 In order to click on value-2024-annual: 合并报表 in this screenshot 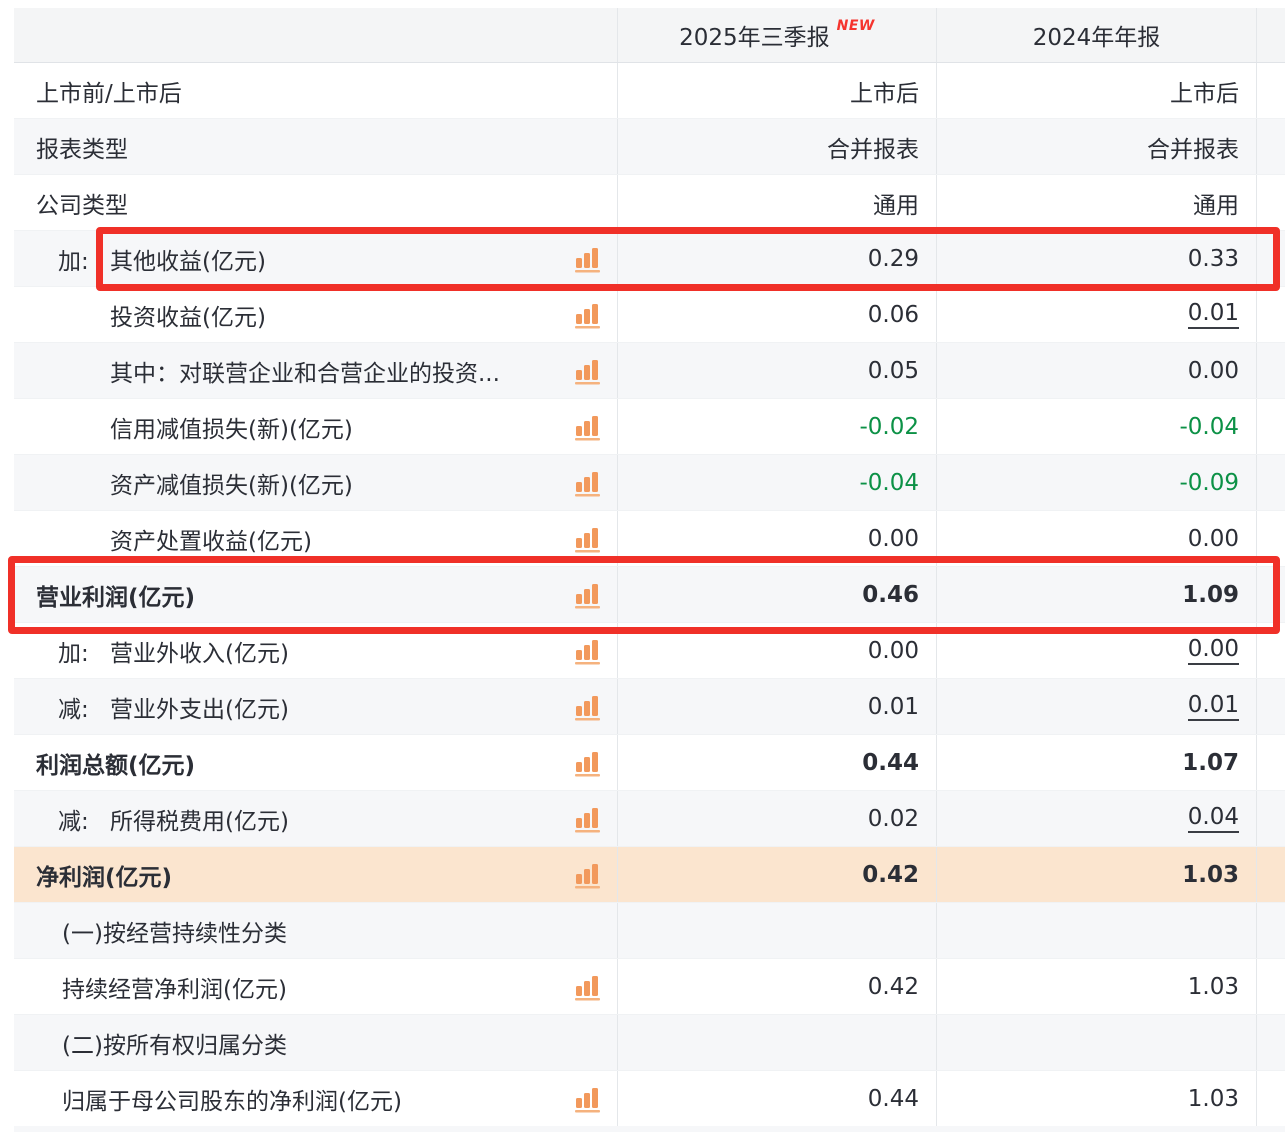, I will do `click(1193, 149)`.